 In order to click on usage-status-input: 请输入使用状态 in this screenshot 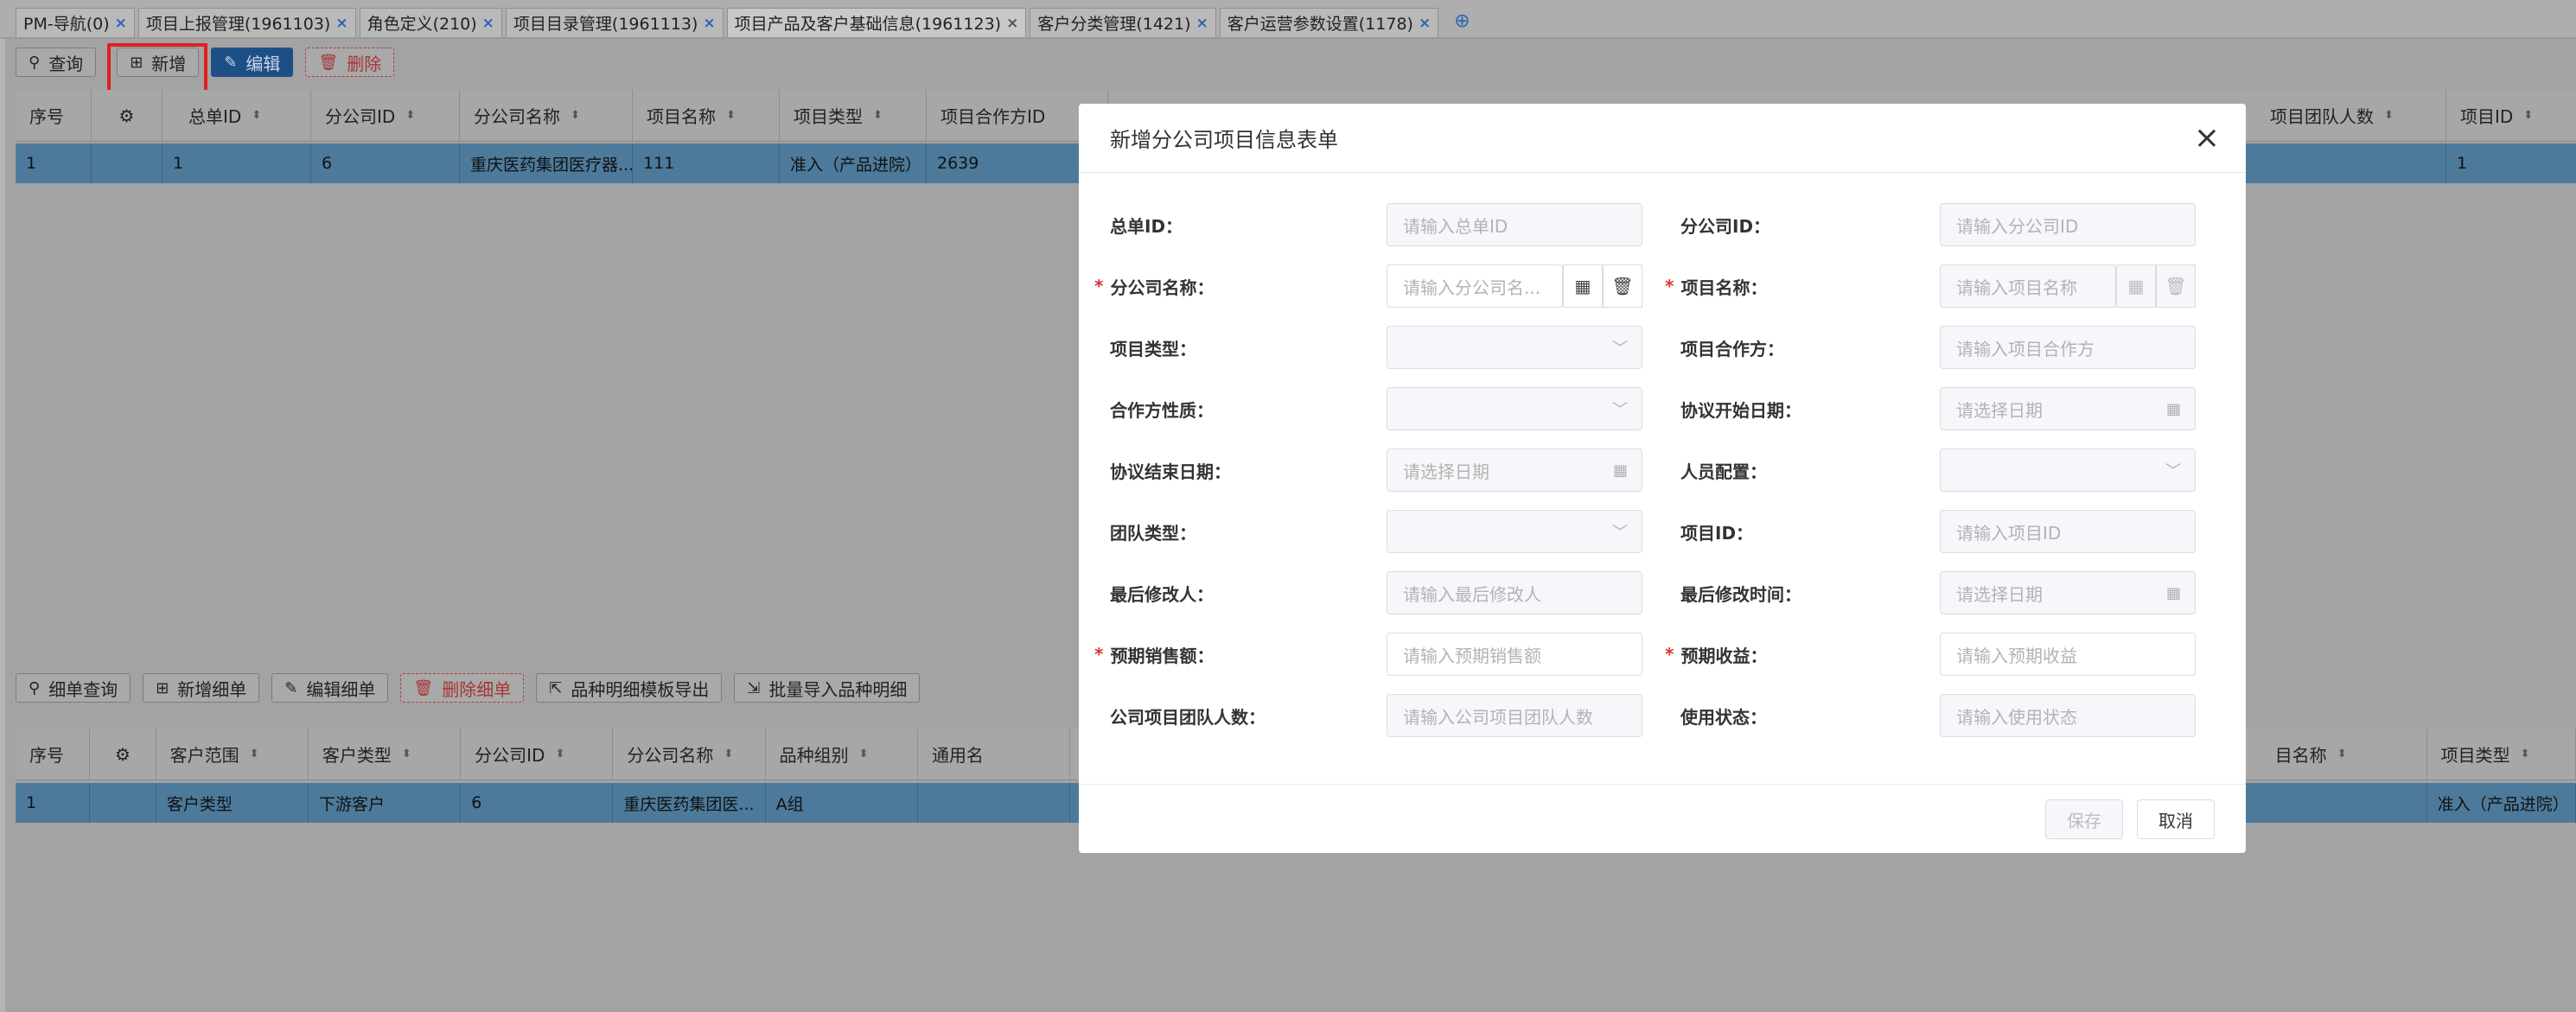, I will do `click(2068, 715)`.